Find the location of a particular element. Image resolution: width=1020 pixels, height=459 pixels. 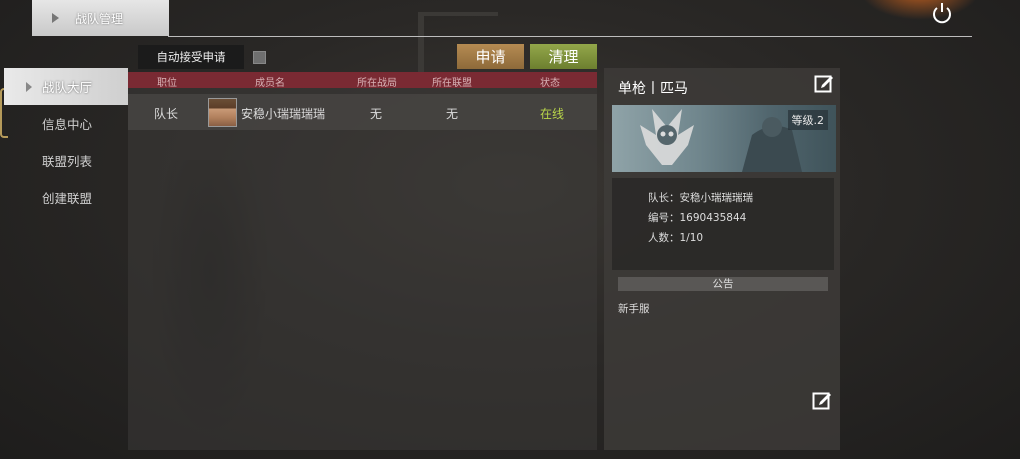

background-beam is located at coordinates (458, 14).